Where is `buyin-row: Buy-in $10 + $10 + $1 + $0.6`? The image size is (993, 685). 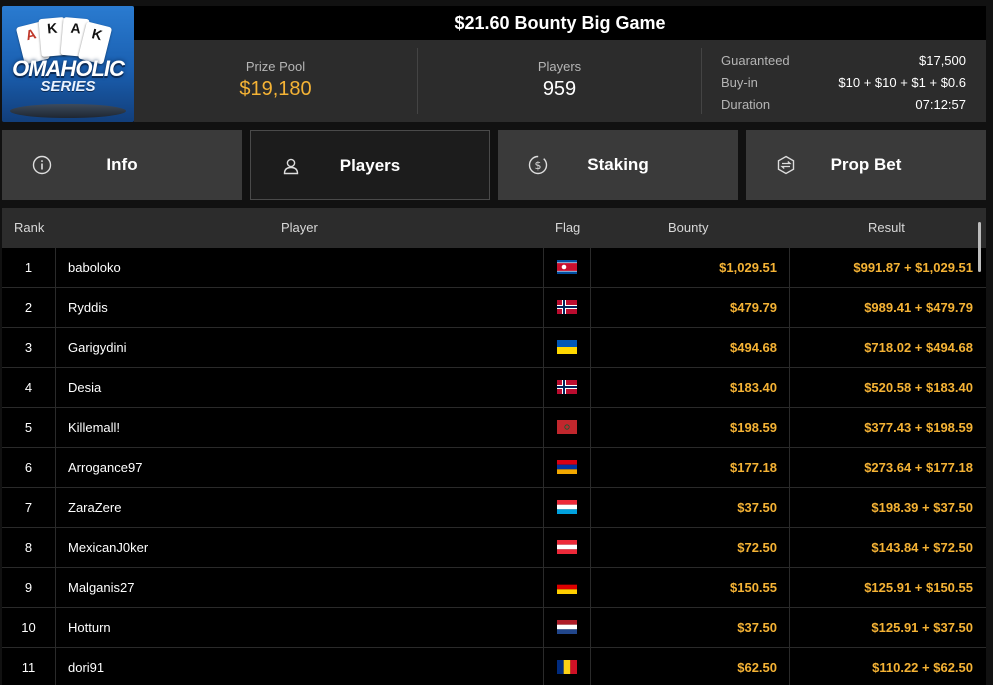 buyin-row: Buy-in $10 + $10 + $1 + $0.6 is located at coordinates (843, 83).